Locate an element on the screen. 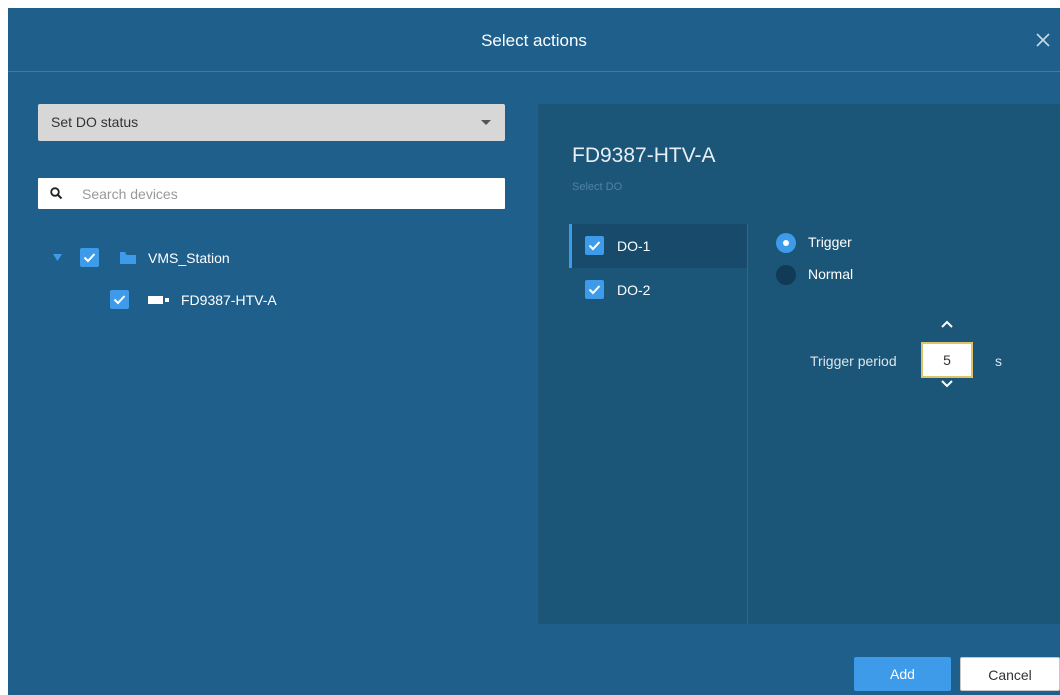 This screenshot has height=695, width=1060. trigger-period-input: 5 is located at coordinates (947, 360).